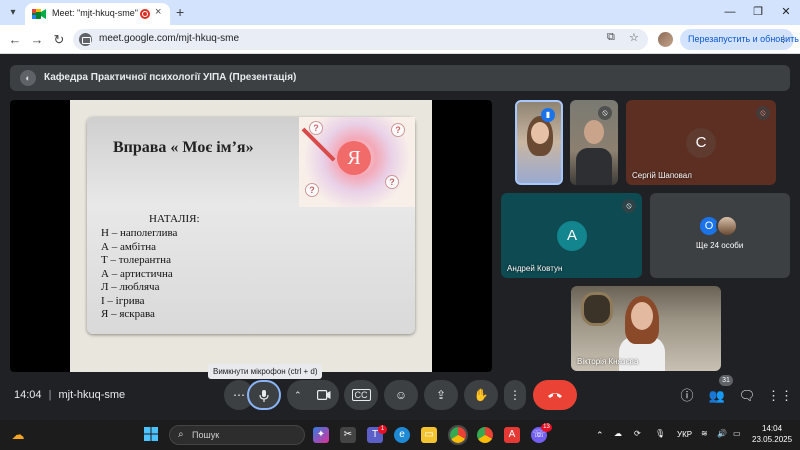  Describe the element at coordinates (18, 435) in the screenshot. I see `weather-widget-icon: ☁` at that location.